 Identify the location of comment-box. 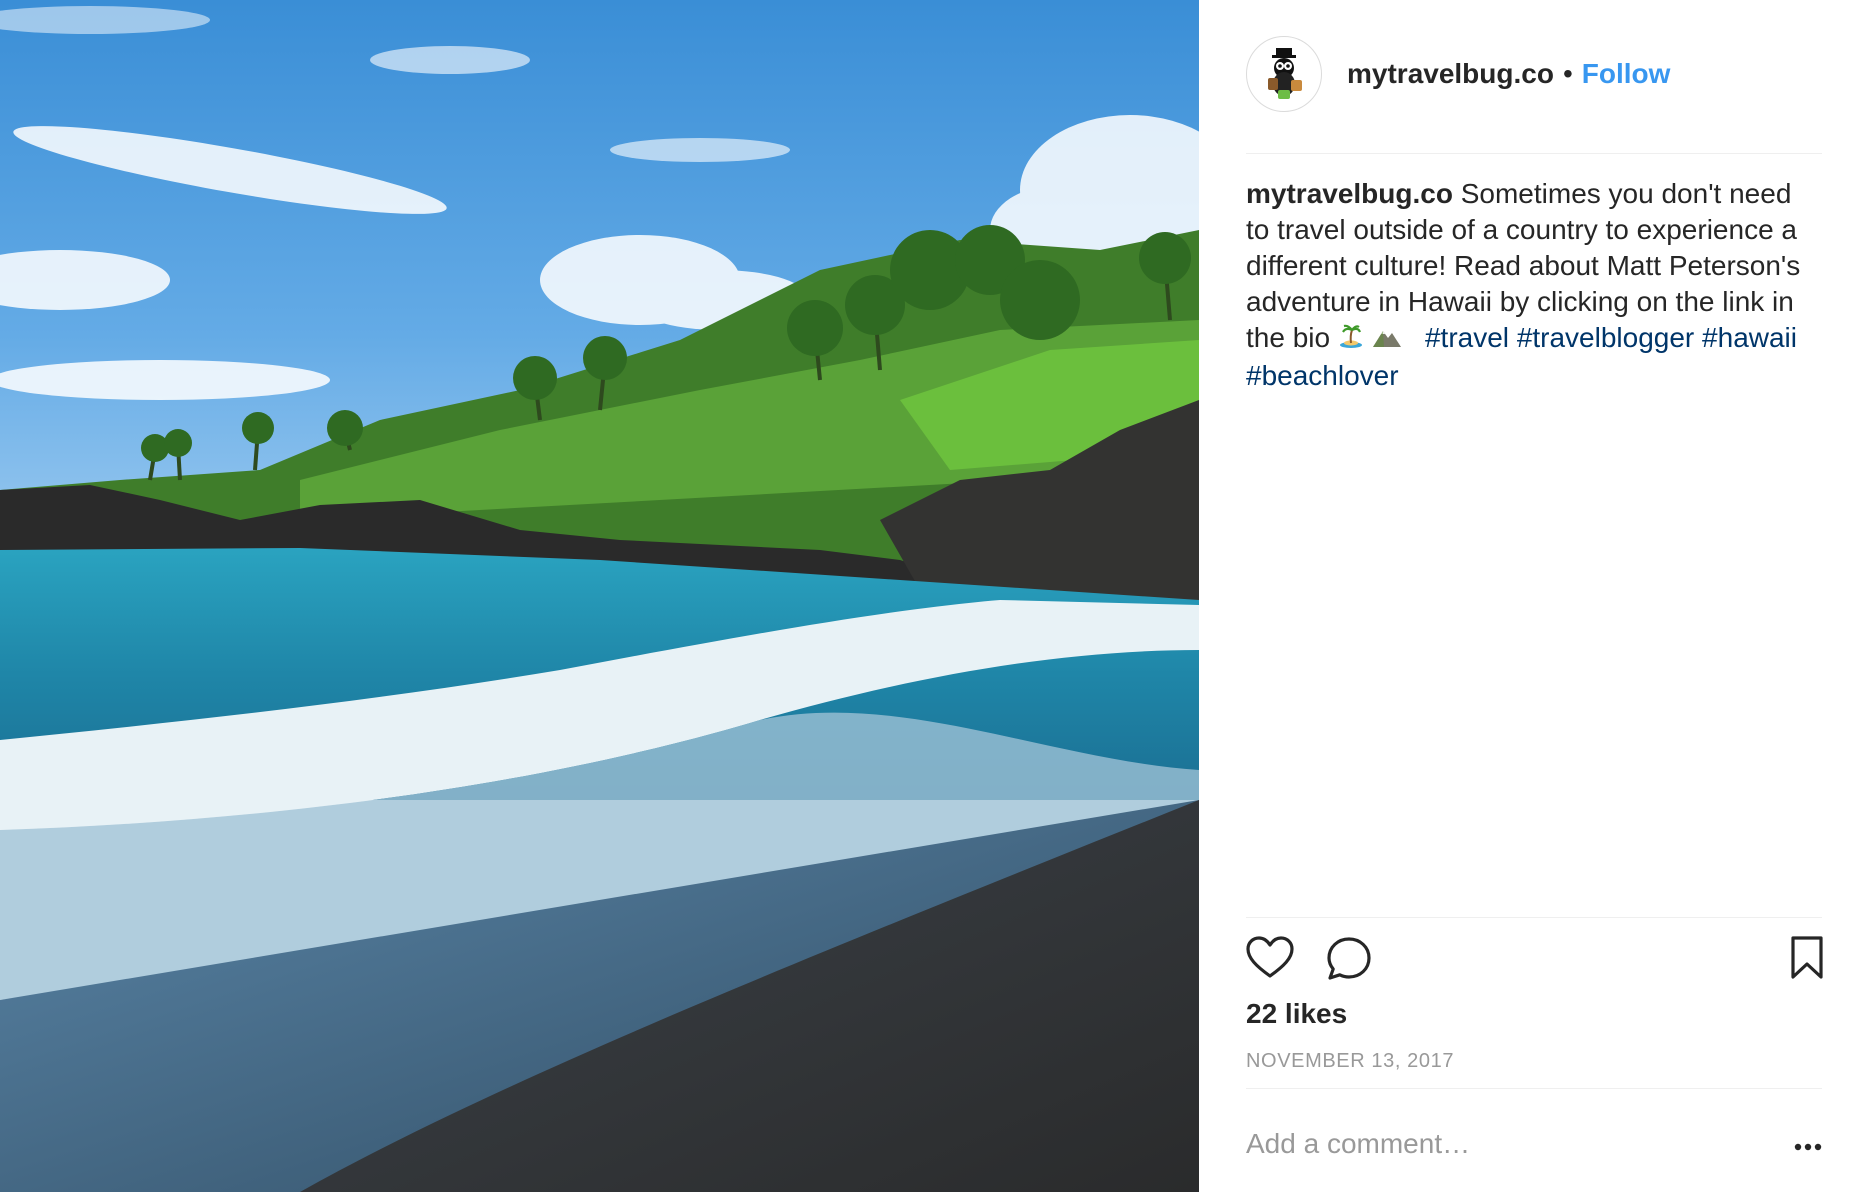
(1534, 1146).